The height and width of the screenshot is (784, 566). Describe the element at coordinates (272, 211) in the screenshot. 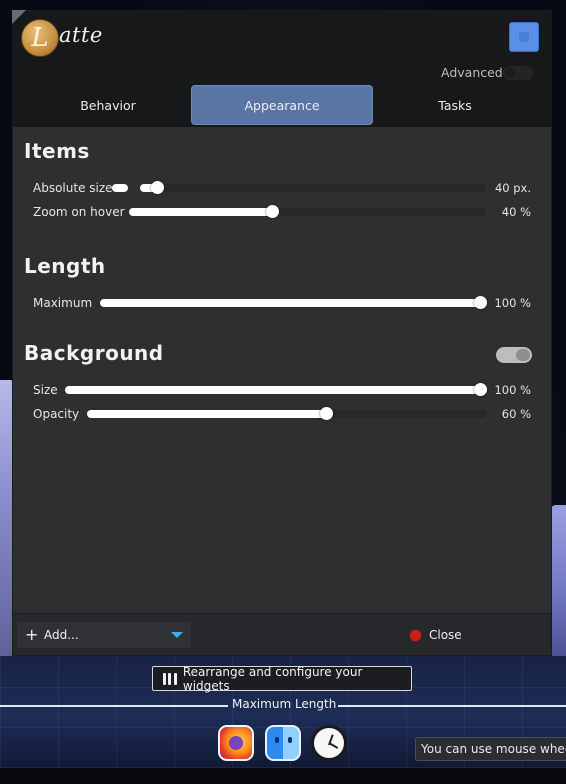

I see `zoom-on-hover-thumb` at that location.